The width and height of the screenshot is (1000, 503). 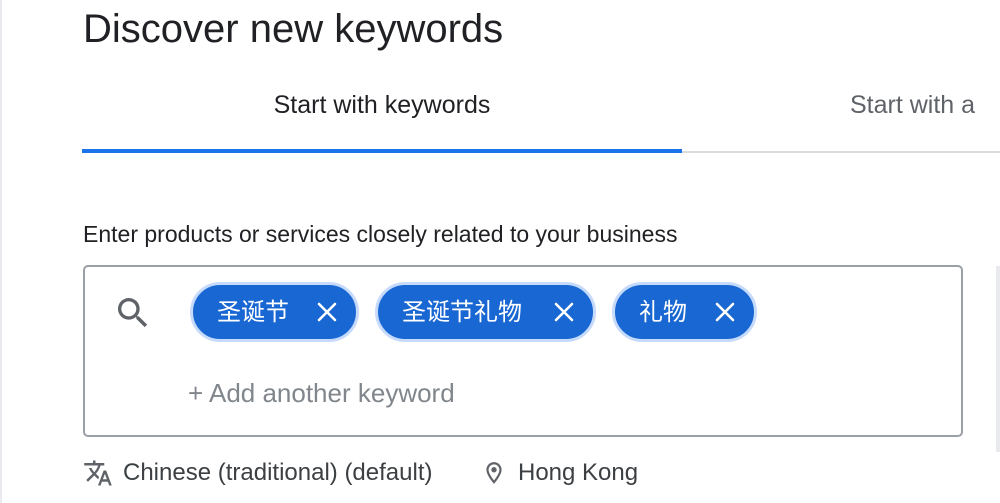 I want to click on keyword-chip-label: 圣诞节, so click(x=253, y=312).